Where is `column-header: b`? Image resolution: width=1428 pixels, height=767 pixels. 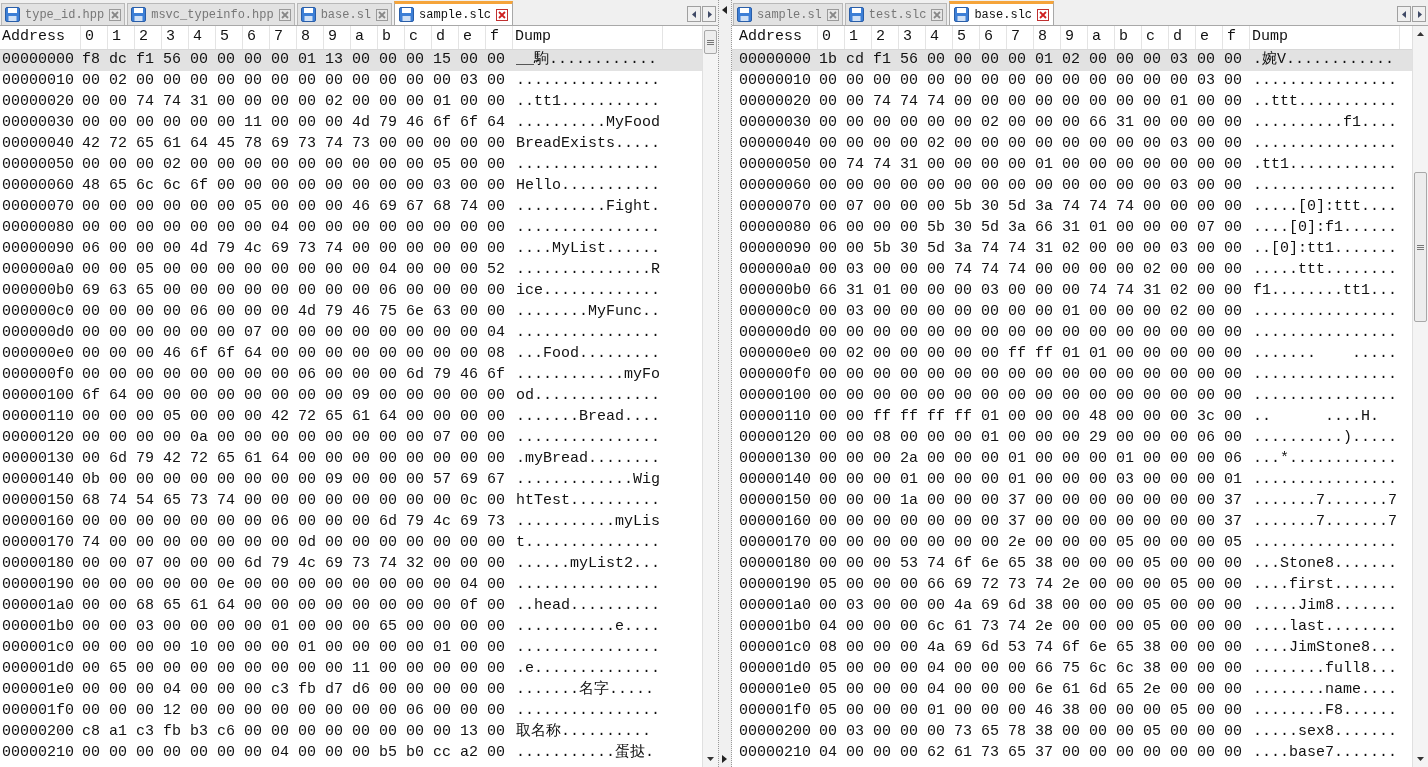
column-header: b is located at coordinates (1128, 37).